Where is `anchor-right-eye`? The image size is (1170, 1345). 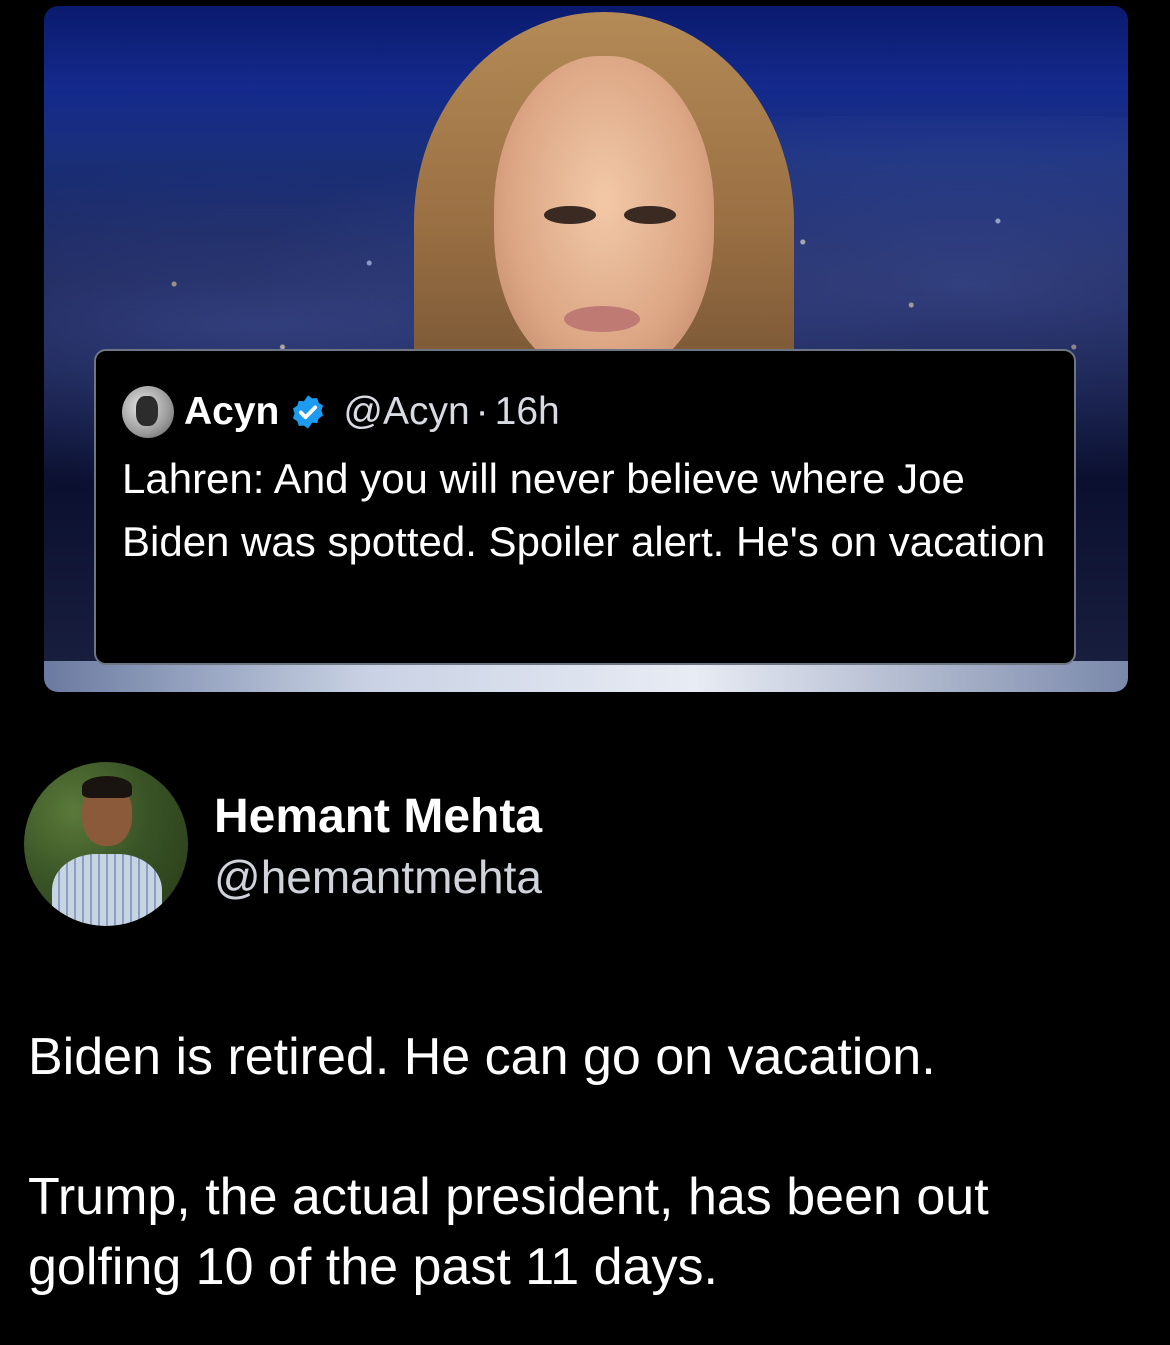
anchor-right-eye is located at coordinates (650, 215).